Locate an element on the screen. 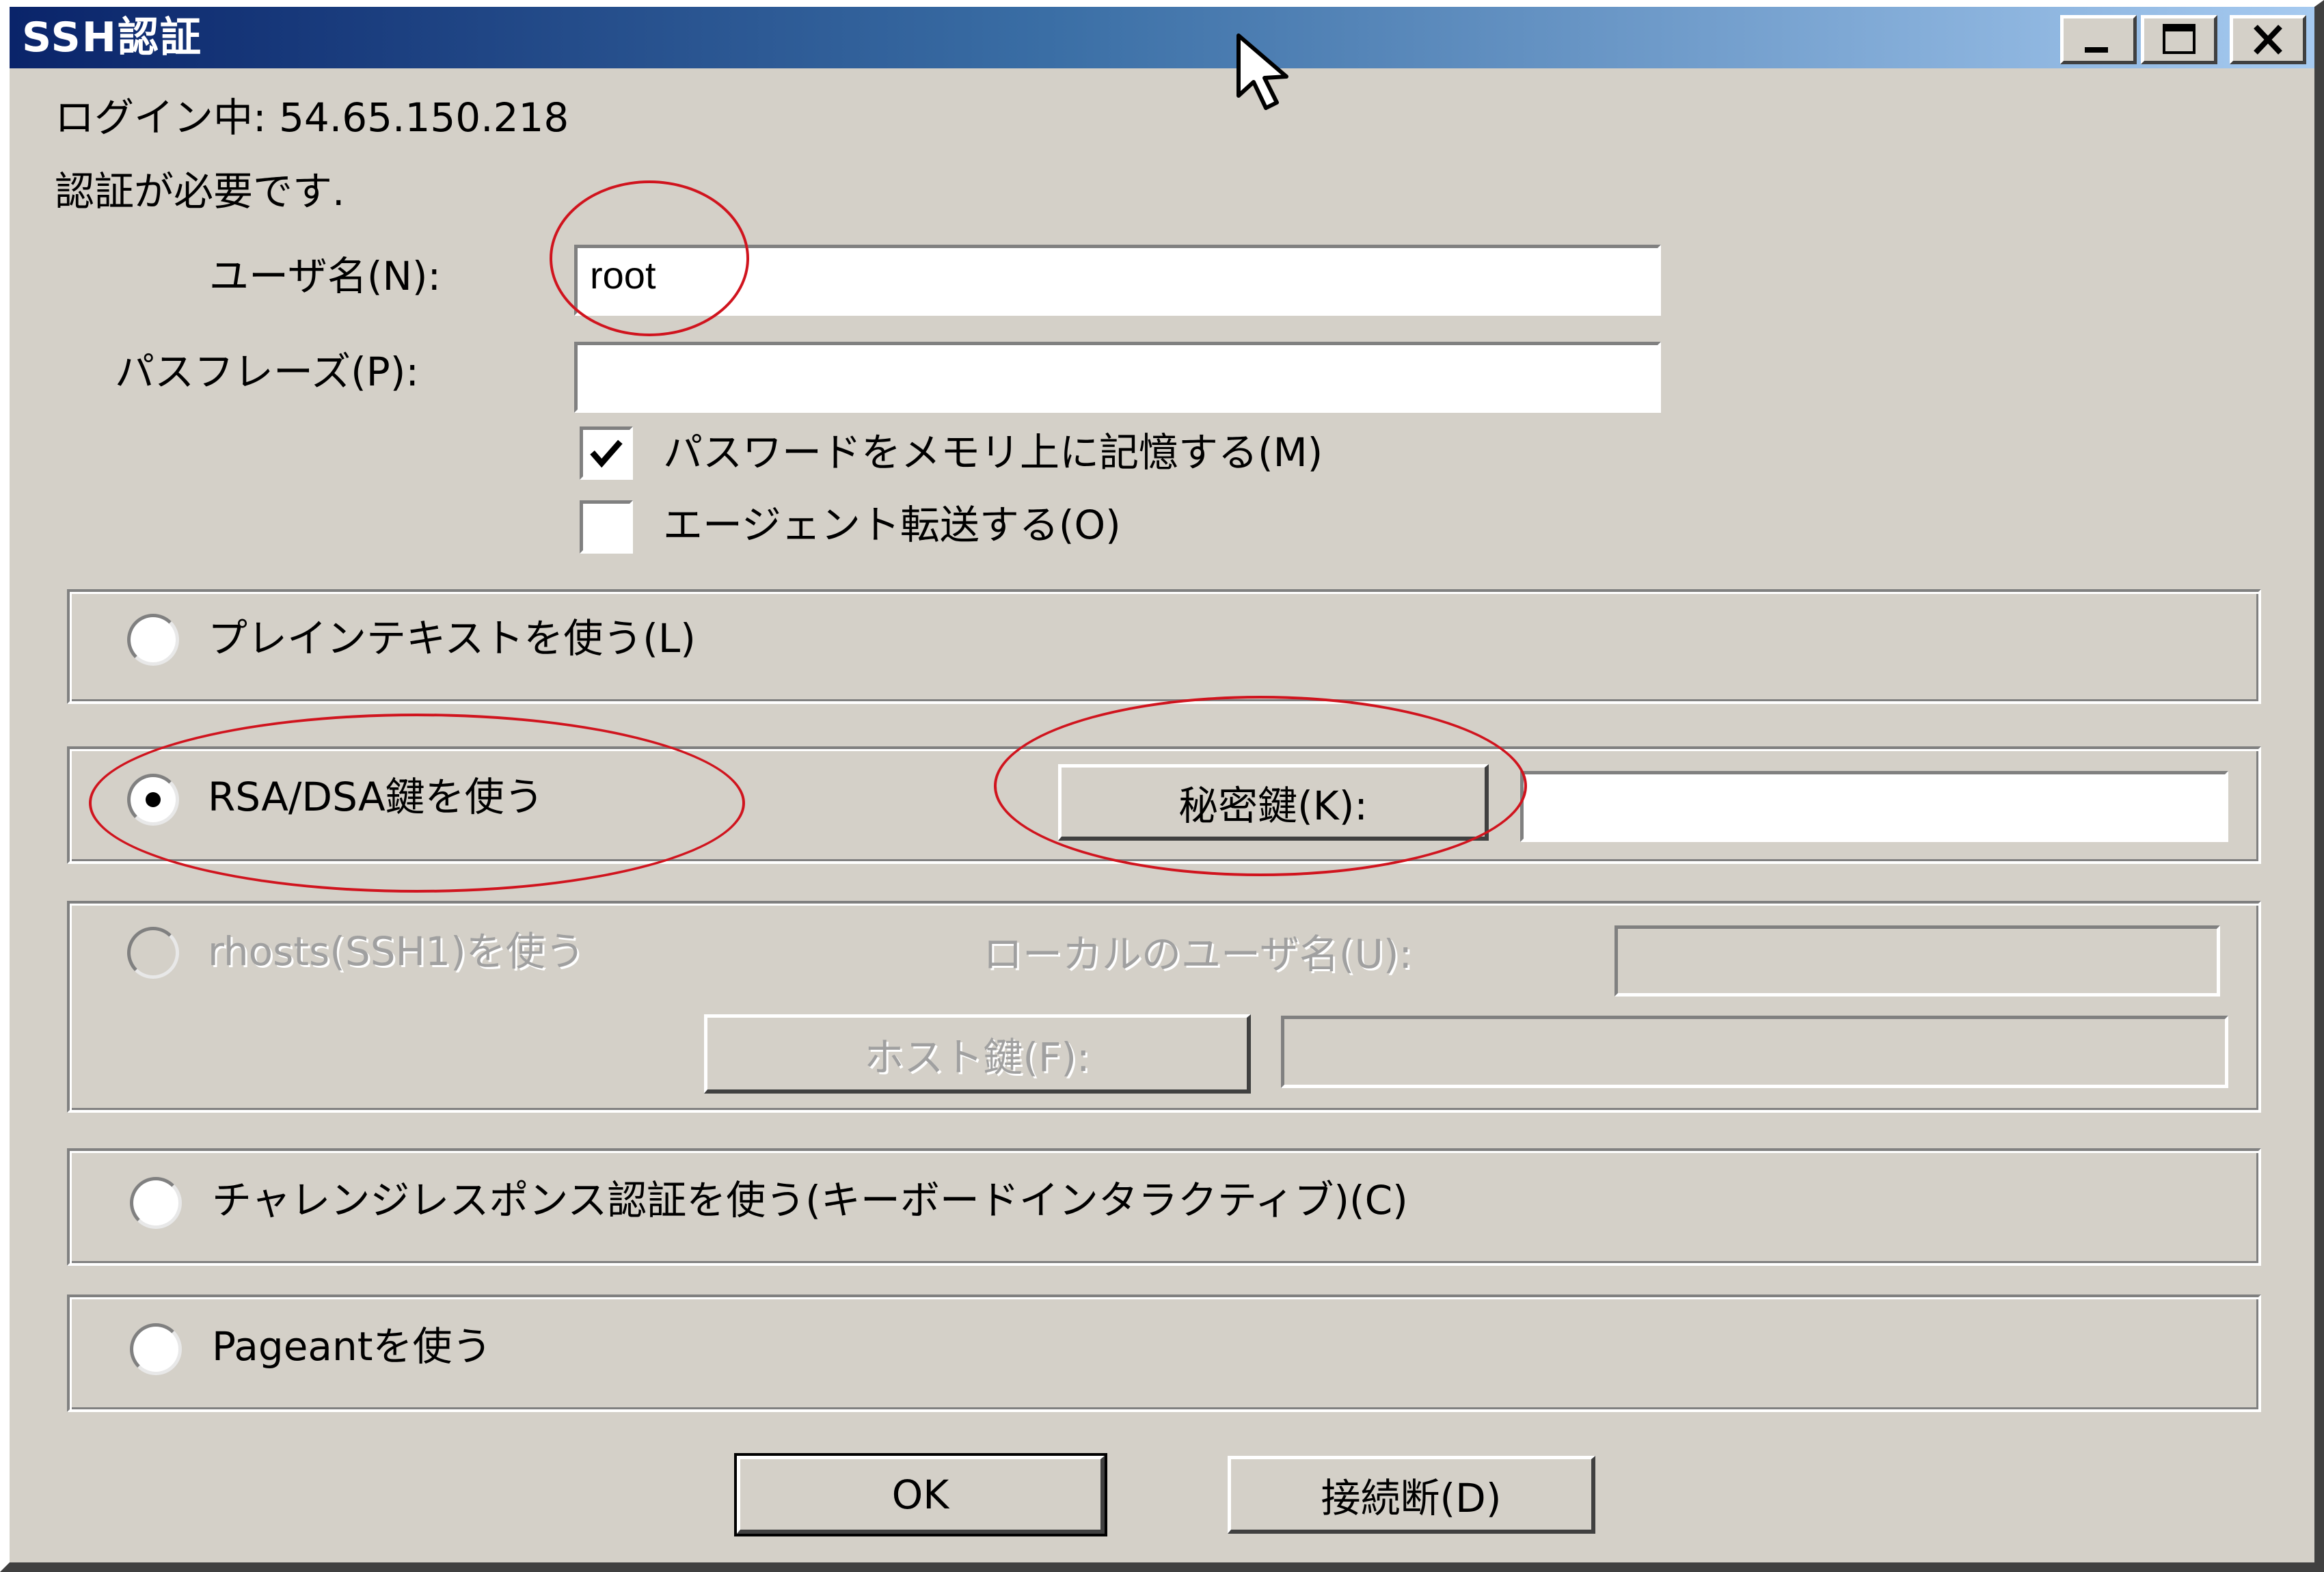 The image size is (2324, 1572). agent-forwarding-label: エージェント転送する(O) is located at coordinates (892, 525).